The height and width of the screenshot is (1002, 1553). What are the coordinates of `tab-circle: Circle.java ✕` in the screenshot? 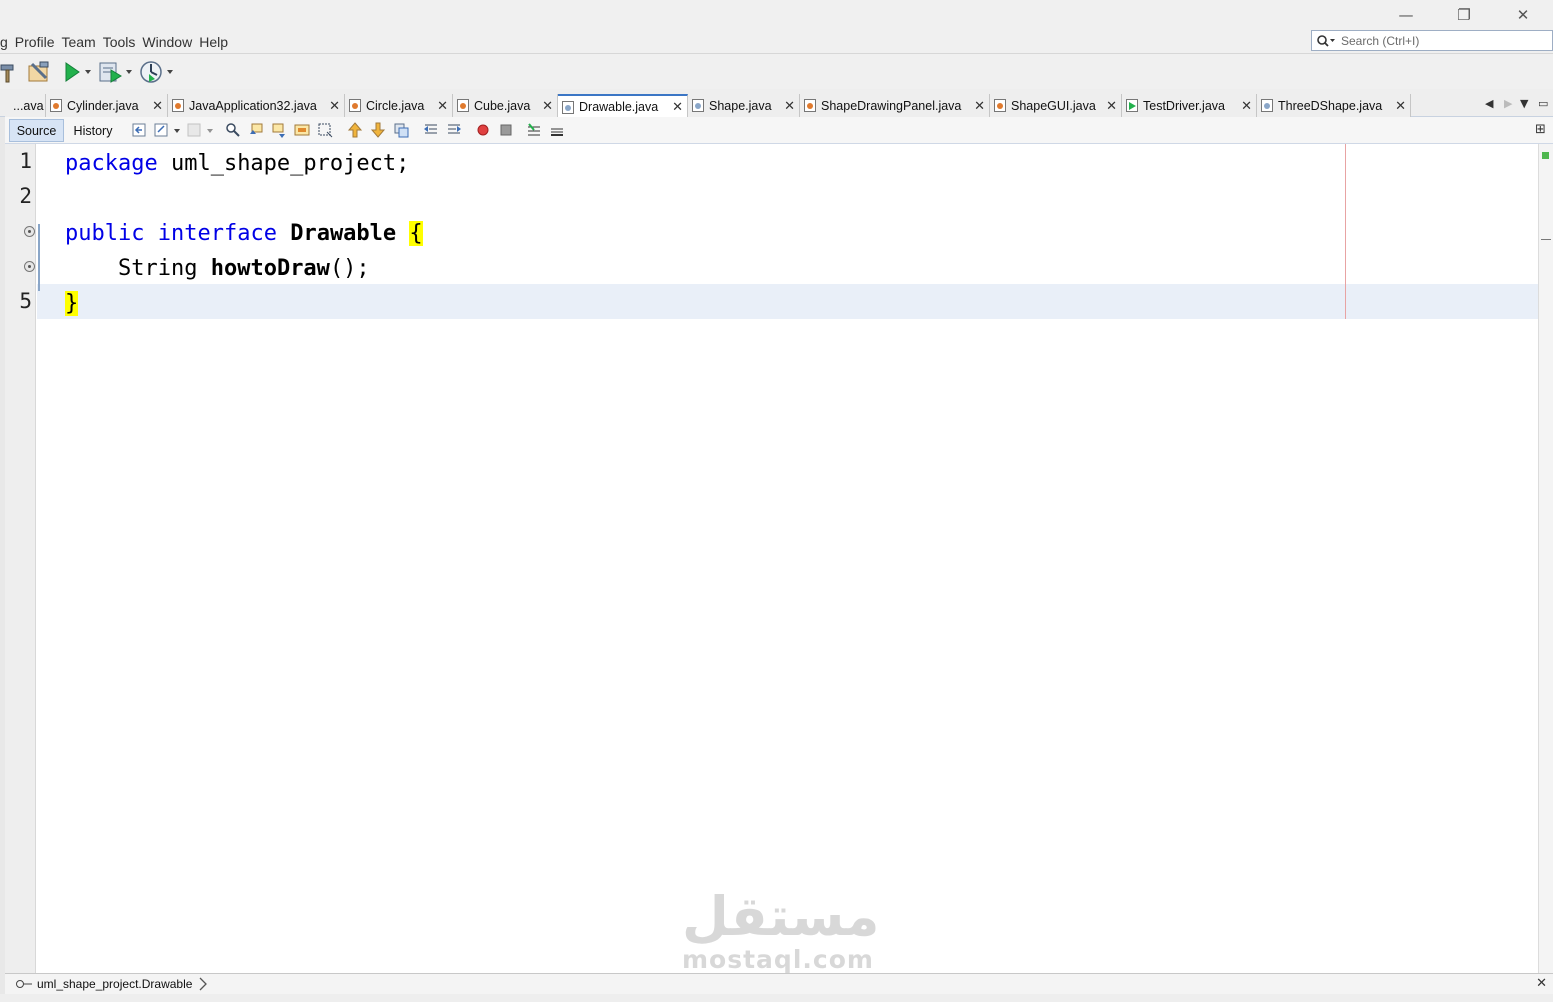 It's located at (399, 105).